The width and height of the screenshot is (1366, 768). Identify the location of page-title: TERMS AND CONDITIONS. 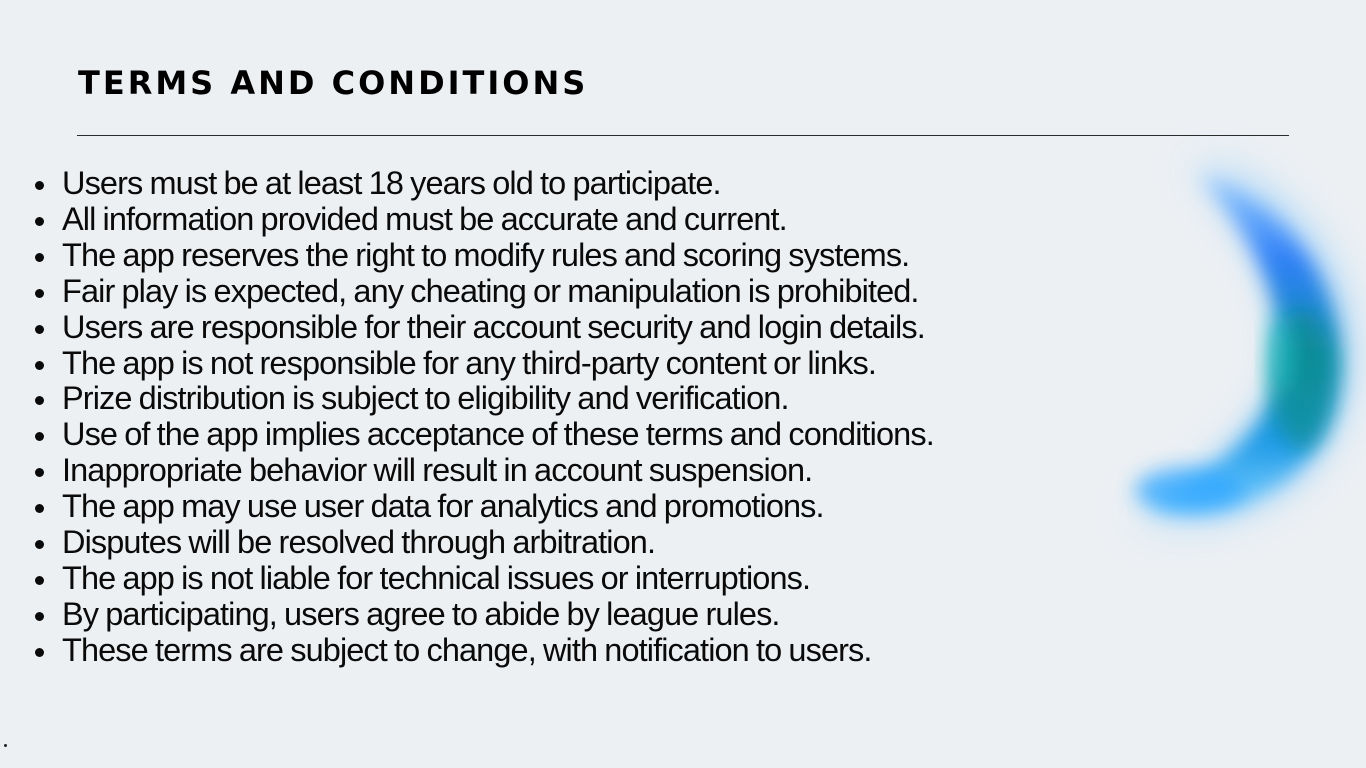
(333, 83).